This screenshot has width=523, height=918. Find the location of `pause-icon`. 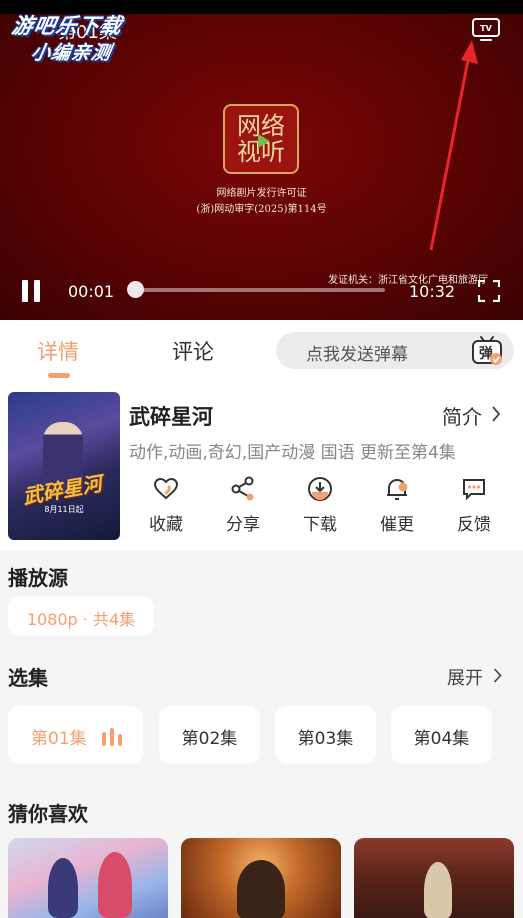

pause-icon is located at coordinates (31, 291).